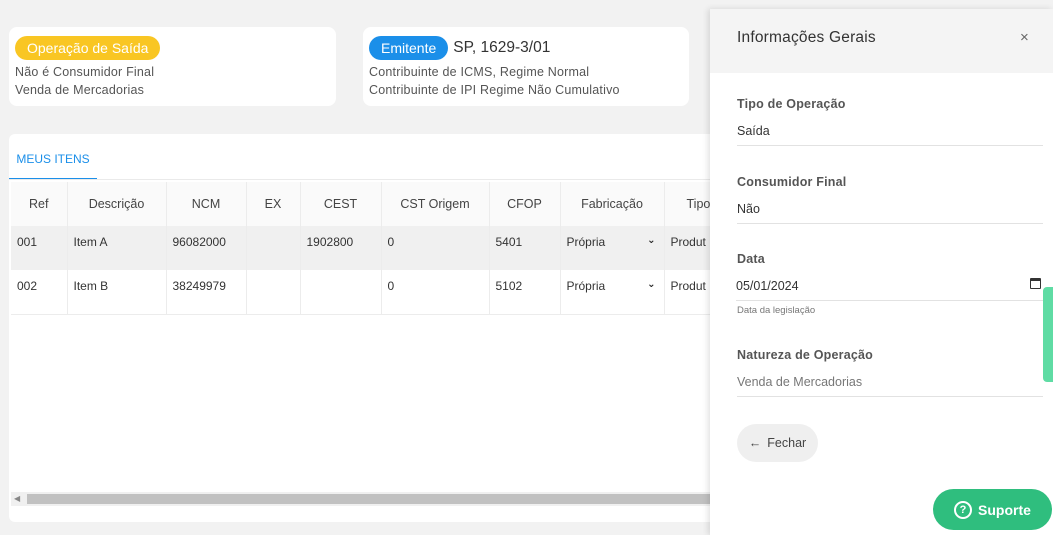 Image resolution: width=1053 pixels, height=535 pixels. I want to click on col-descricao: Descrição, so click(117, 204).